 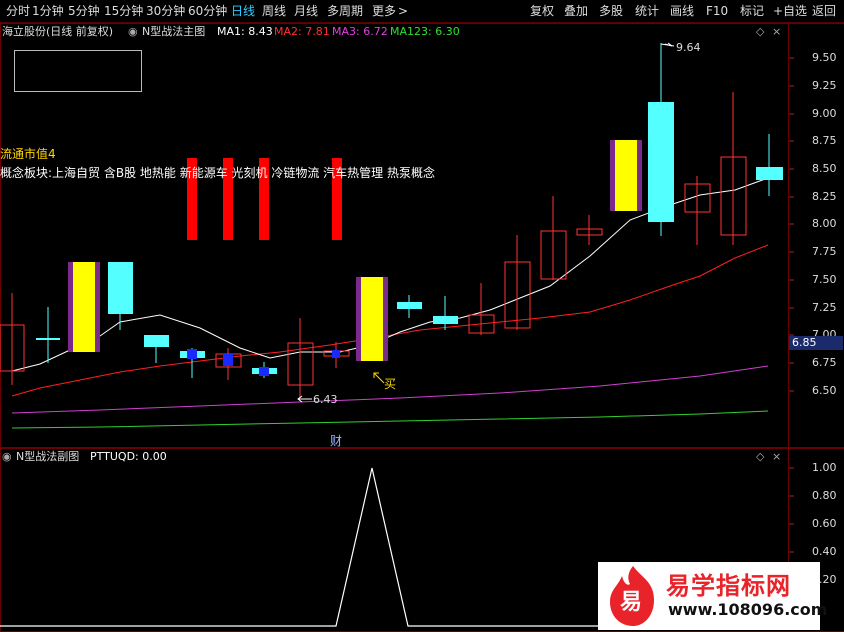 What do you see at coordinates (824, 113) in the screenshot?
I see `price-tick: 9.00` at bounding box center [824, 113].